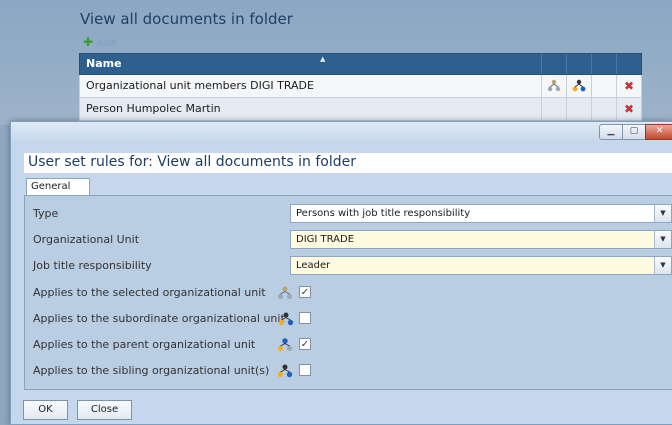 The image size is (672, 425). I want to click on org-unit-value: DIGI TRADE, so click(325, 239).